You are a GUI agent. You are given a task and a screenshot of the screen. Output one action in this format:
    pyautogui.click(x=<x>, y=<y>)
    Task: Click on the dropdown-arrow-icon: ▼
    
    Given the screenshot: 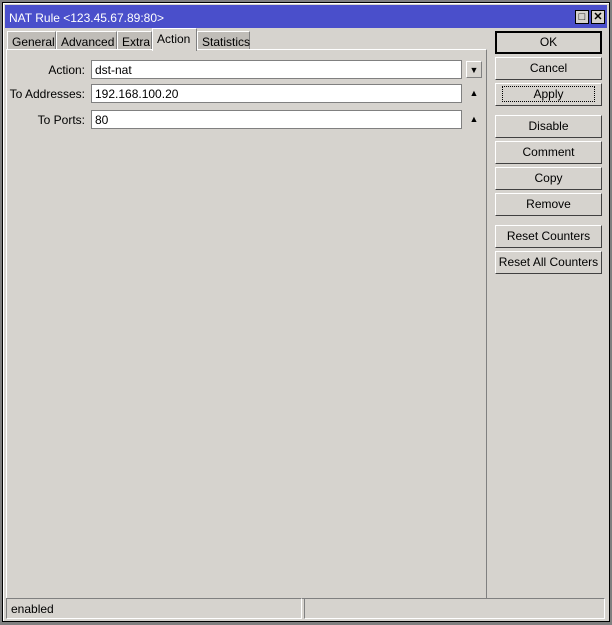 What is the action you would take?
    pyautogui.click(x=474, y=69)
    